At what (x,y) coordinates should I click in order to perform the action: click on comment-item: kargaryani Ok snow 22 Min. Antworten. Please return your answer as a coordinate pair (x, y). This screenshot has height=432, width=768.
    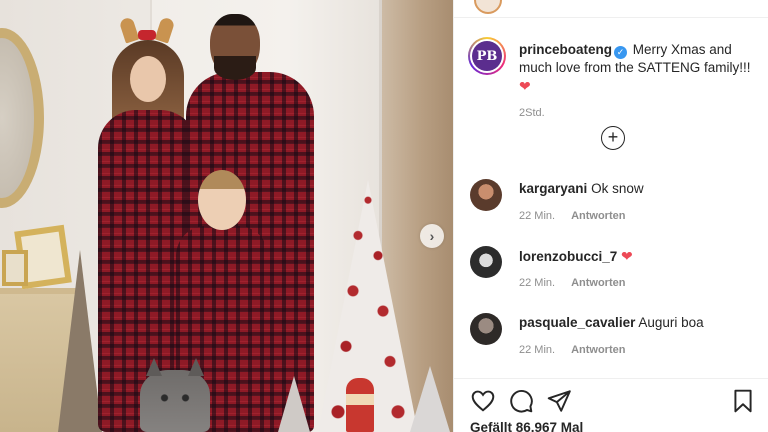
    Looking at the image, I should click on (613, 205).